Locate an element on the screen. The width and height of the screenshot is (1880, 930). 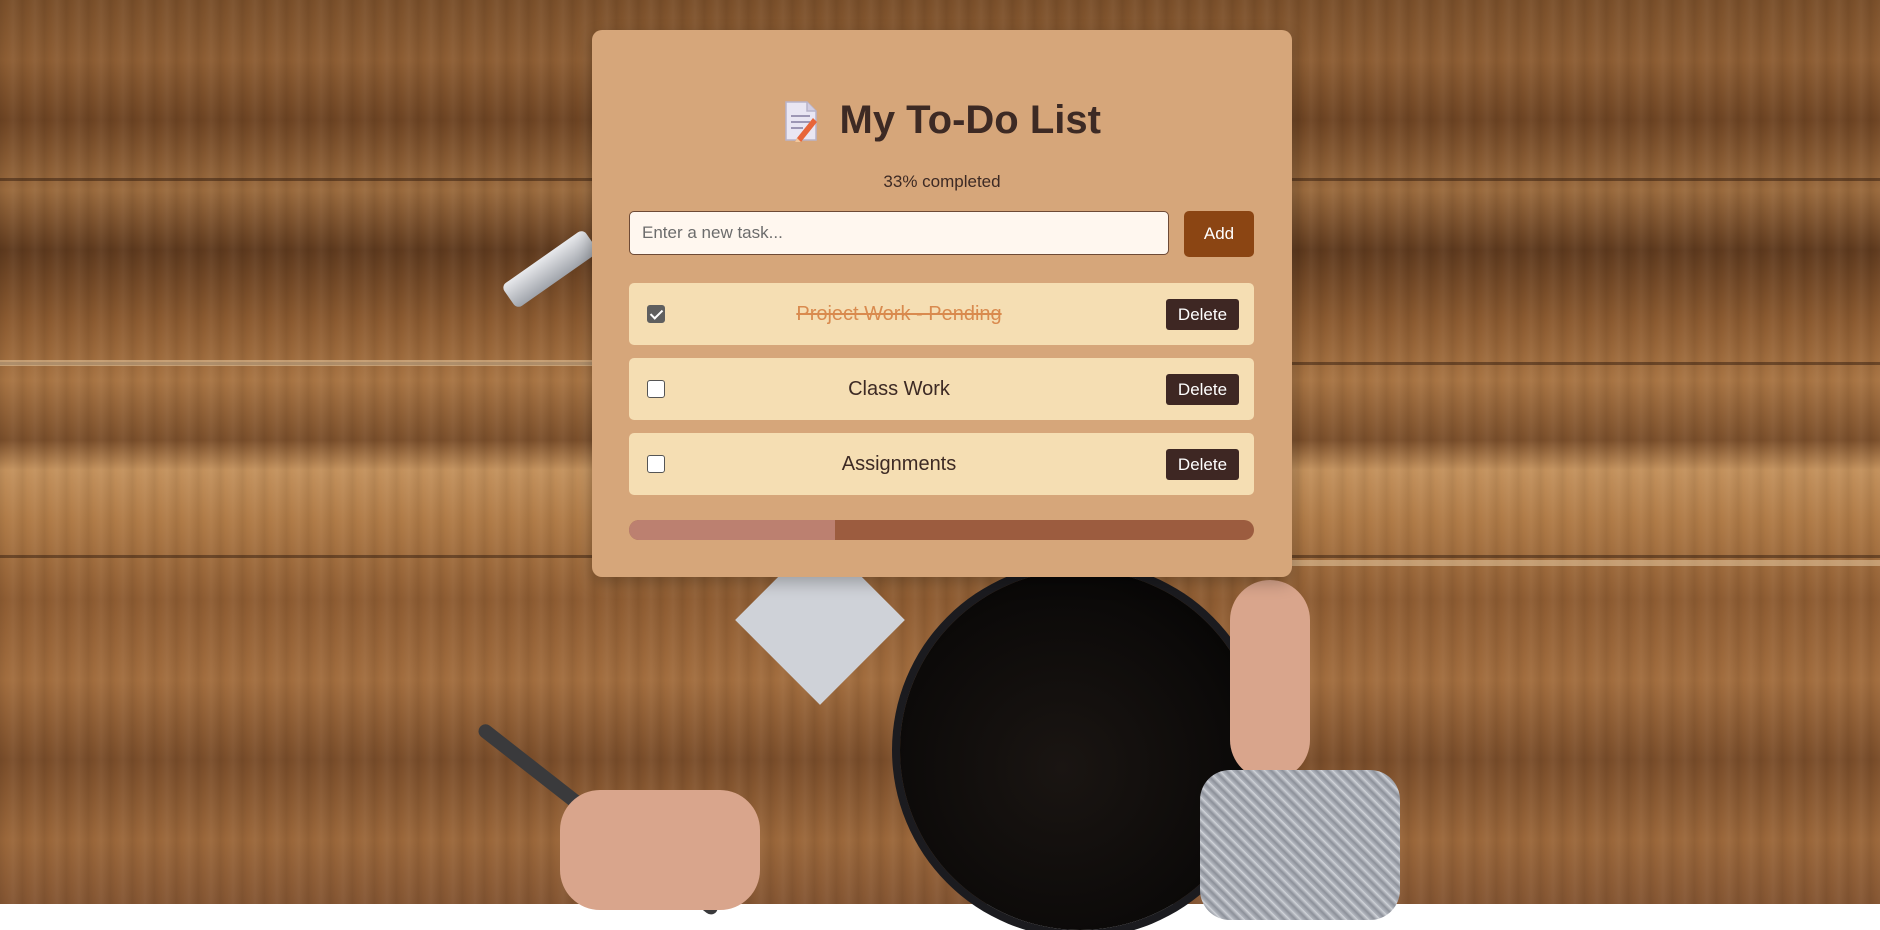
title-row: My To-Do List is located at coordinates (942, 120).